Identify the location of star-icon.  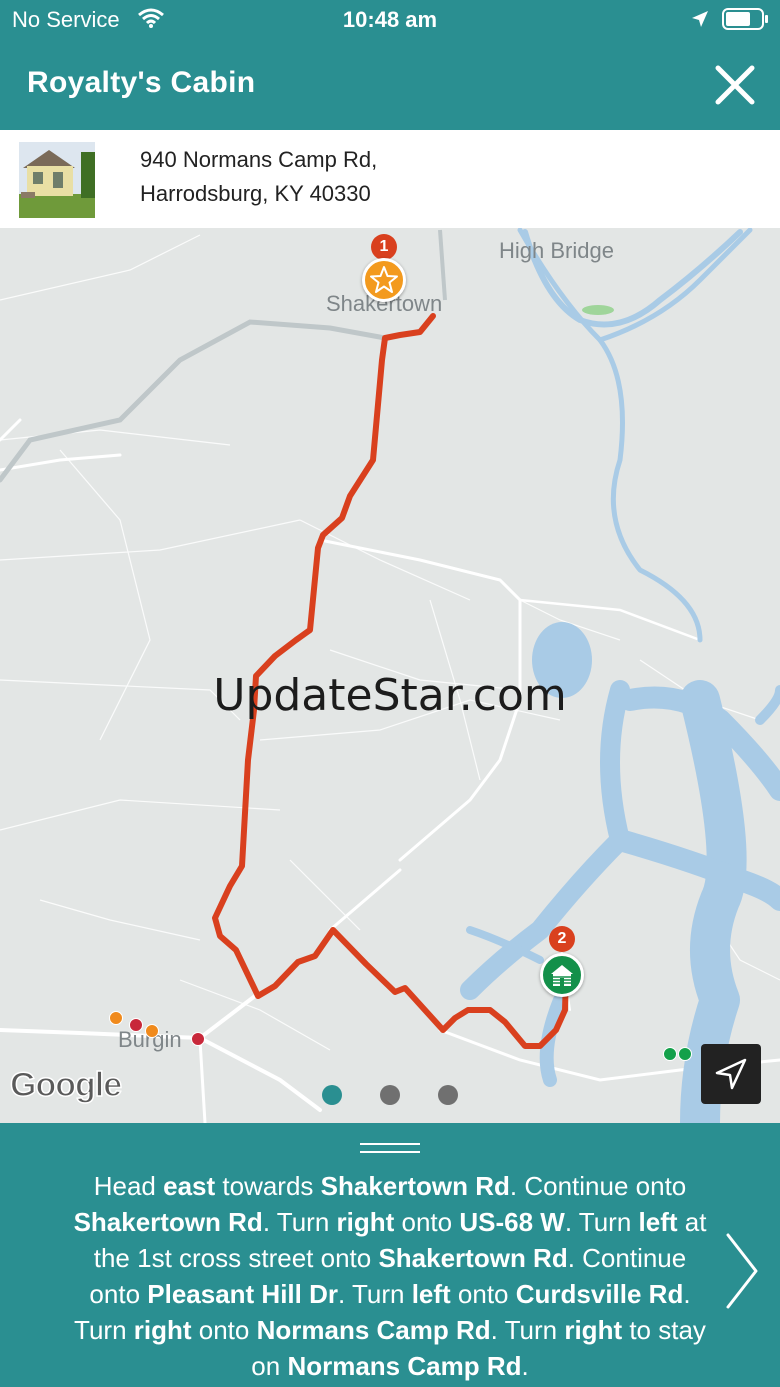
(384, 279).